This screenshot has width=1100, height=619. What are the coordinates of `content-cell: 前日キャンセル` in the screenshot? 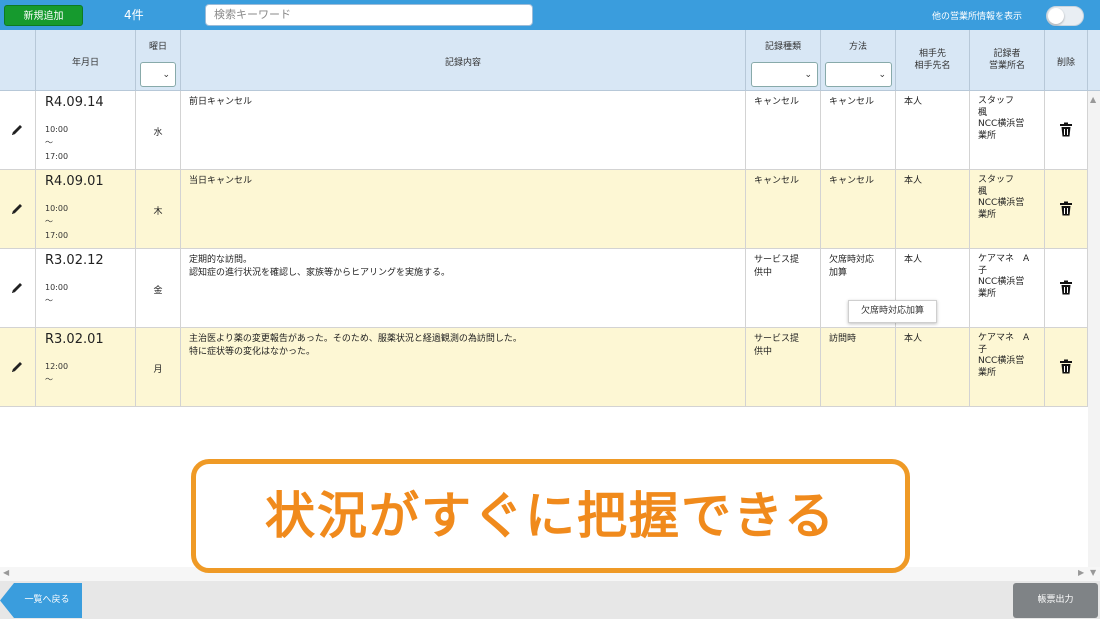 It's located at (463, 130).